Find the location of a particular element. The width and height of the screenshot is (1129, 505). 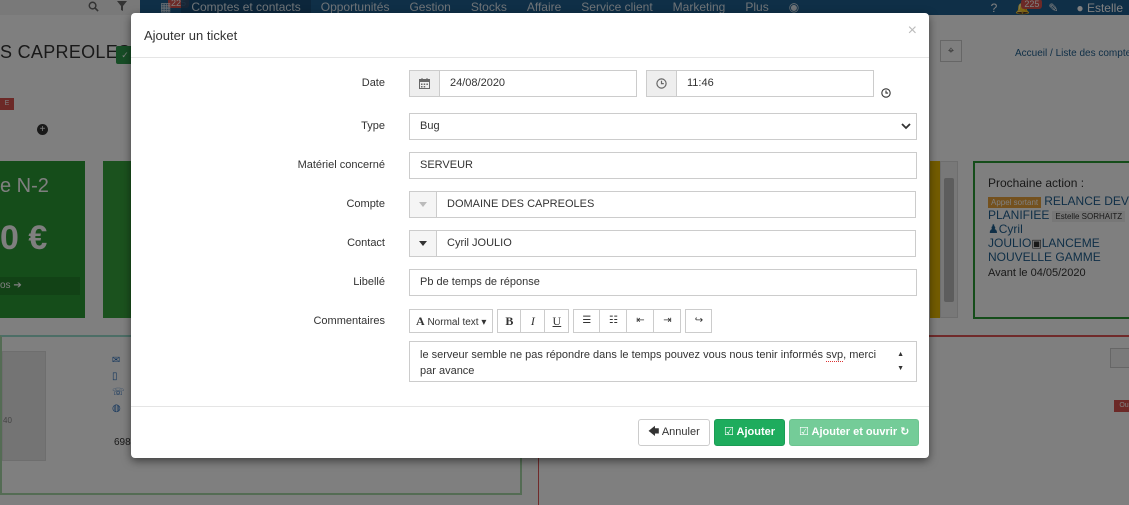

row-date: Date 24/08/2020 11:46 is located at coordinates (530, 84).